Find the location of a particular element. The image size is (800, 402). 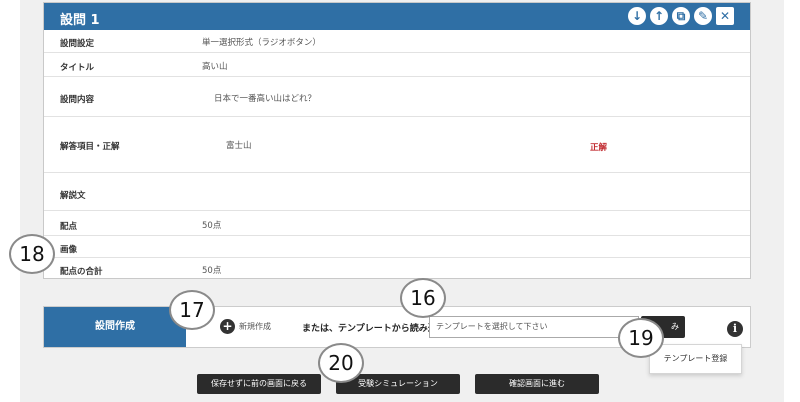

callout-17: 17 is located at coordinates (192, 310).